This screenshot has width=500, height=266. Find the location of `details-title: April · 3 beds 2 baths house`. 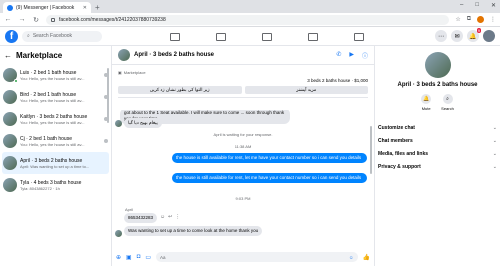

details-title: April · 3 beds 2 baths house is located at coordinates (437, 85).